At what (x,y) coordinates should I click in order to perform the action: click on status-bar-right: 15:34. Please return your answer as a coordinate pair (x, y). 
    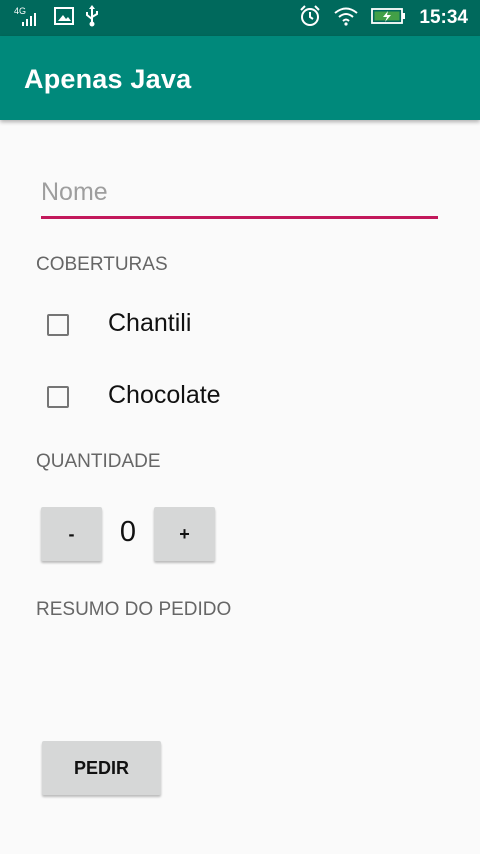
    Looking at the image, I should click on (383, 18).